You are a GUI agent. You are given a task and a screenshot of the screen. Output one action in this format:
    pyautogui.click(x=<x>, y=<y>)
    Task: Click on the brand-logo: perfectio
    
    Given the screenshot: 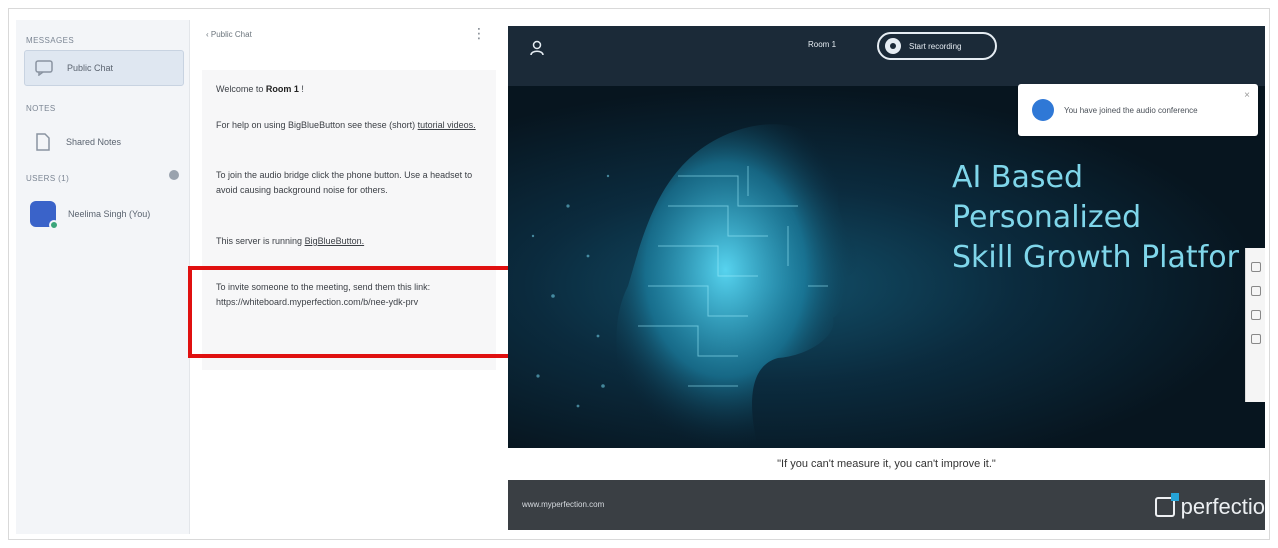 What is the action you would take?
    pyautogui.click(x=1209, y=506)
    